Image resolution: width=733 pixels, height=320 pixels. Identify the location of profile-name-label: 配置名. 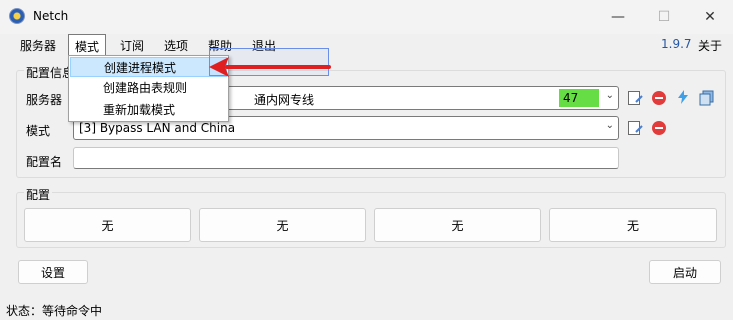
(44, 162).